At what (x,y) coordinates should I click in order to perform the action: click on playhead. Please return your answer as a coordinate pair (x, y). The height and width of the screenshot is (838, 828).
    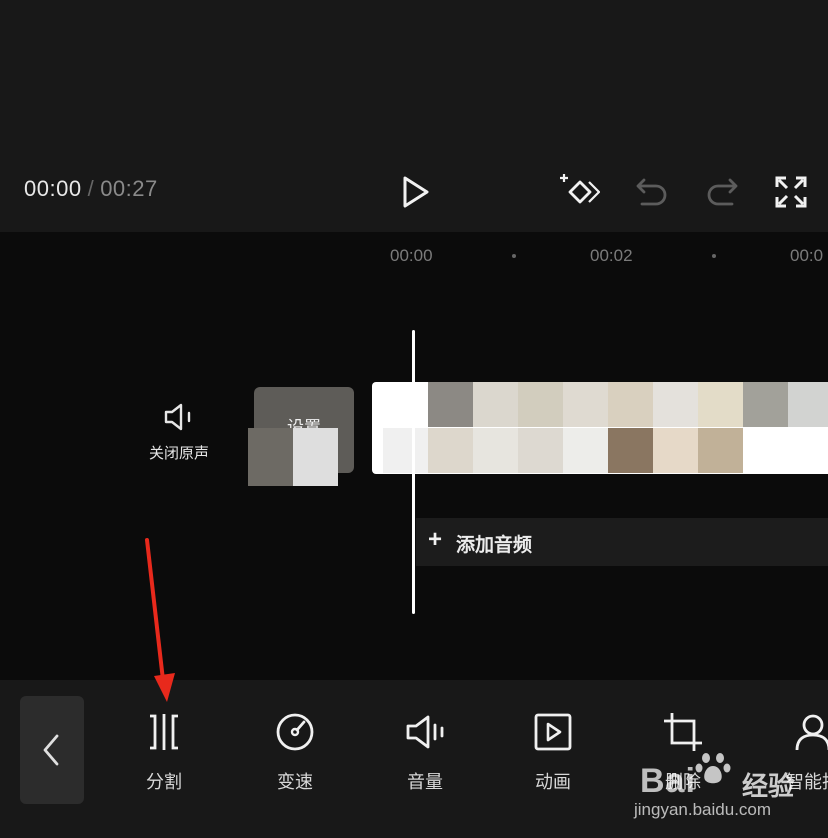
    Looking at the image, I should click on (413, 472).